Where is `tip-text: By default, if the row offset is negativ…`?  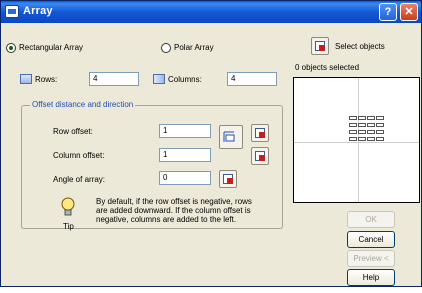
tip-text: By default, if the row offset is negativ… is located at coordinates (174, 210).